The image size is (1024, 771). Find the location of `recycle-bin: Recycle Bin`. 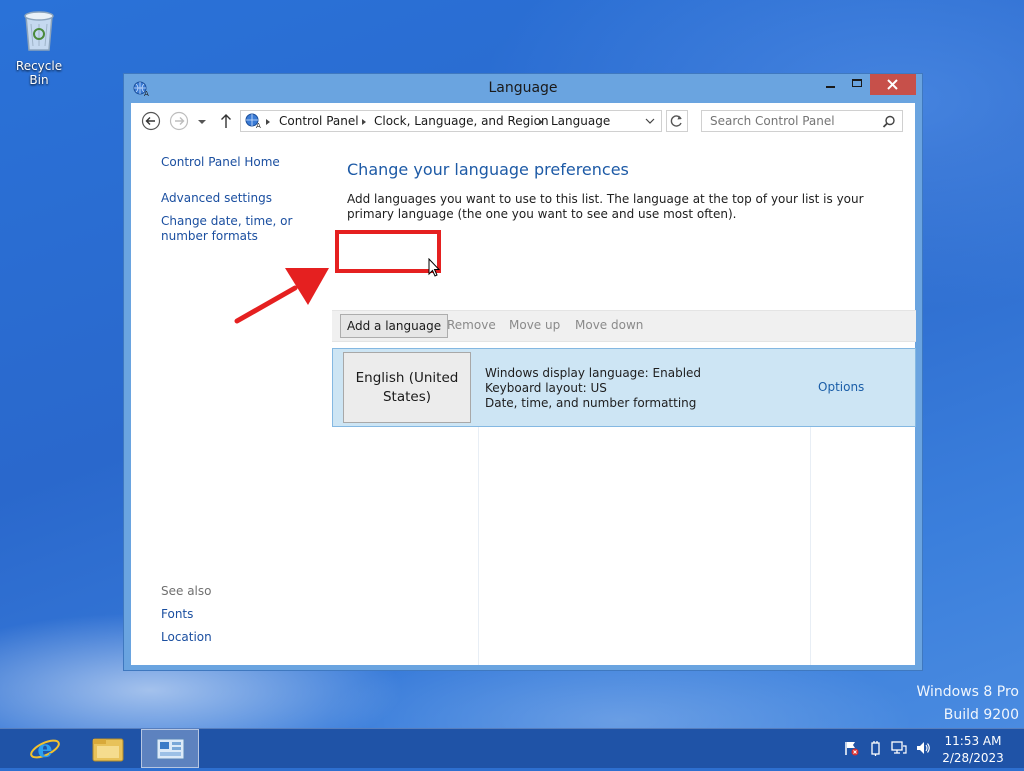

recycle-bin: Recycle Bin is located at coordinates (39, 46).